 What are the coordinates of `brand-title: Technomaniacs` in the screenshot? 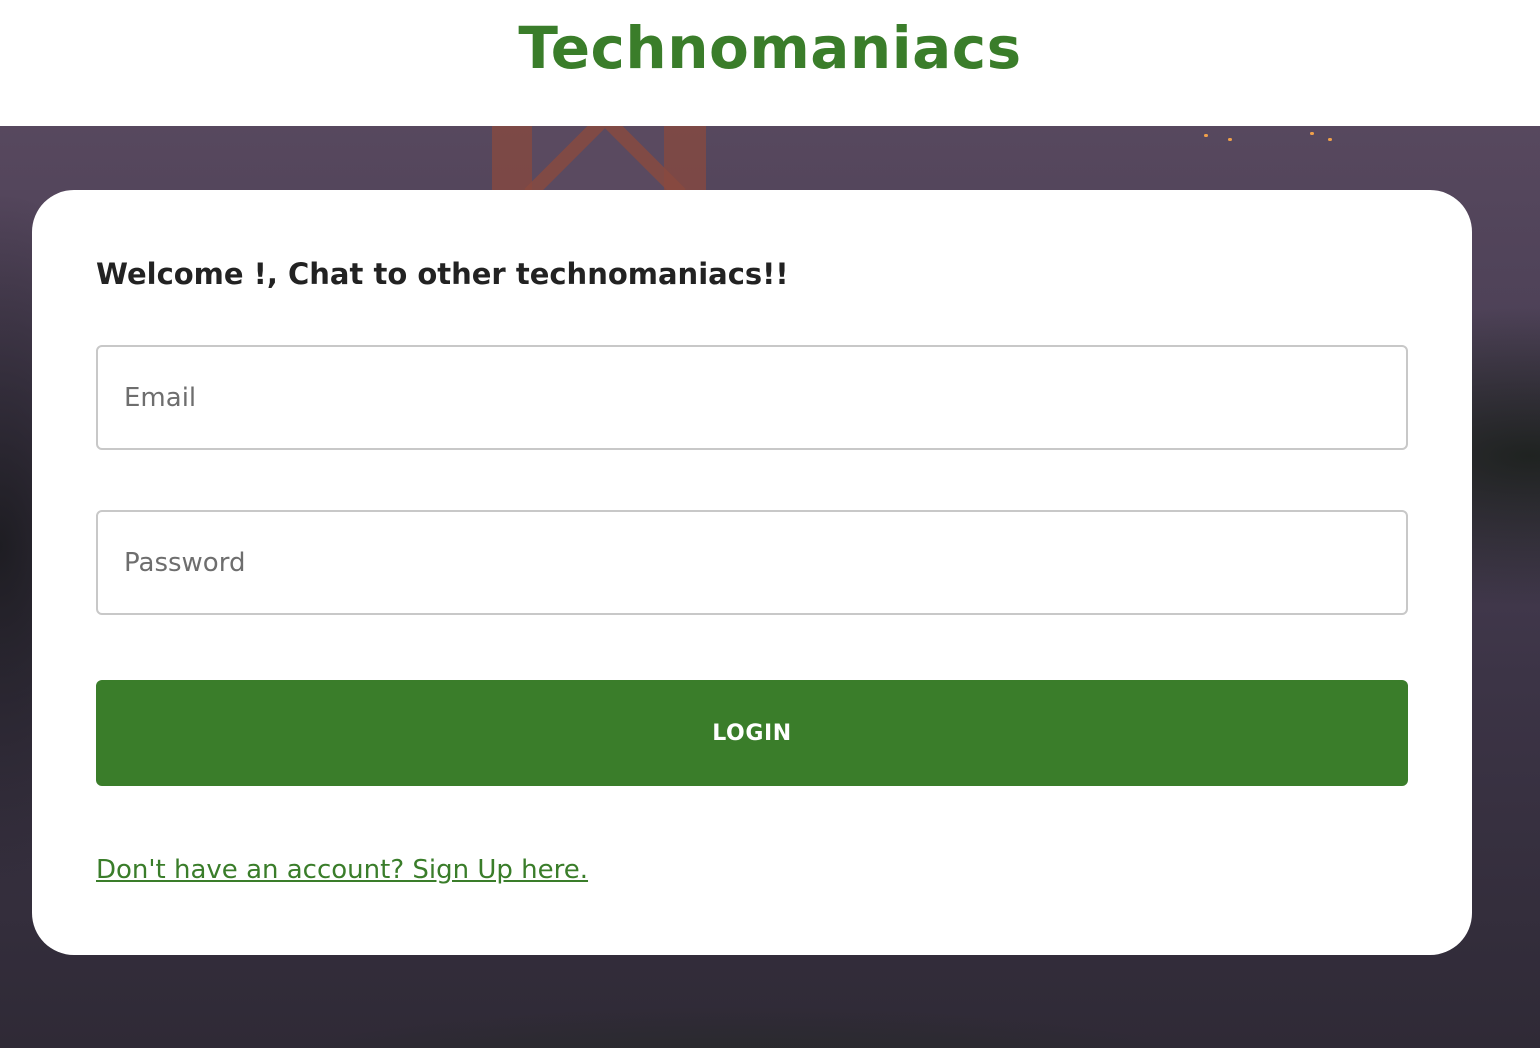 It's located at (770, 48).